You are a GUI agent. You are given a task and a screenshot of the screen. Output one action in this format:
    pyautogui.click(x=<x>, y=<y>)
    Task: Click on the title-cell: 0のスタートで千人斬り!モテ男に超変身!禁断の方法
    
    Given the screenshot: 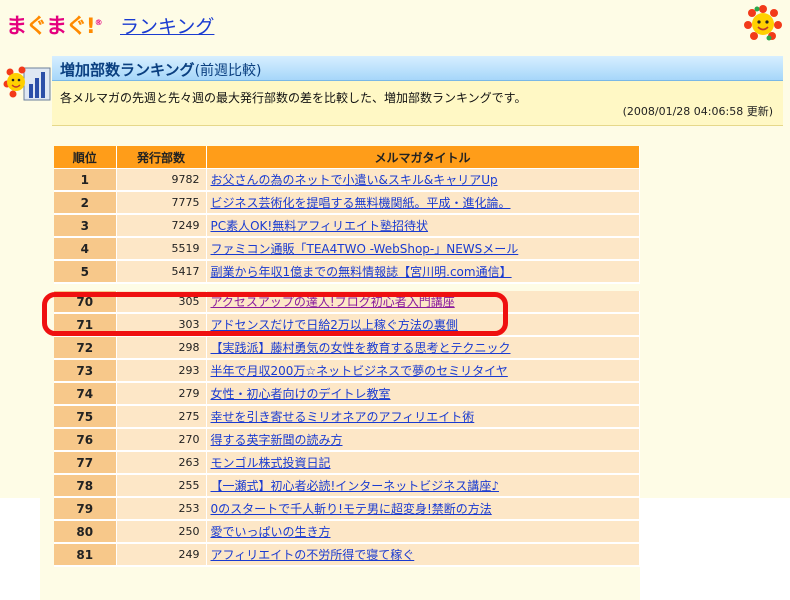 What is the action you would take?
    pyautogui.click(x=423, y=509)
    